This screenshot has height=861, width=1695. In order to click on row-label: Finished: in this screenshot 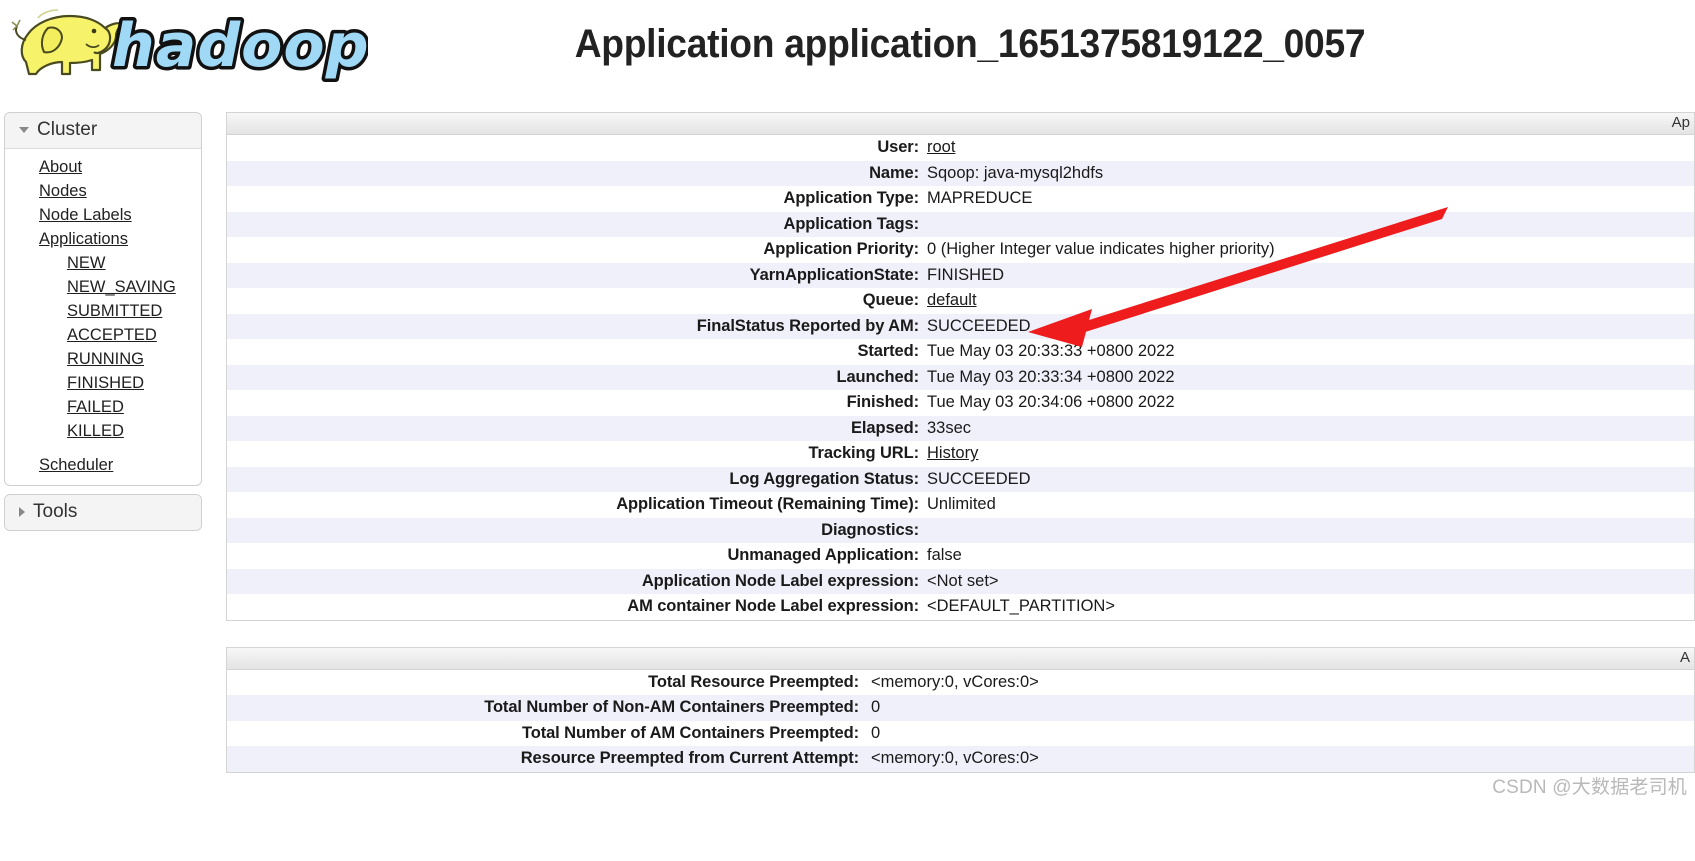, I will do `click(883, 402)`.